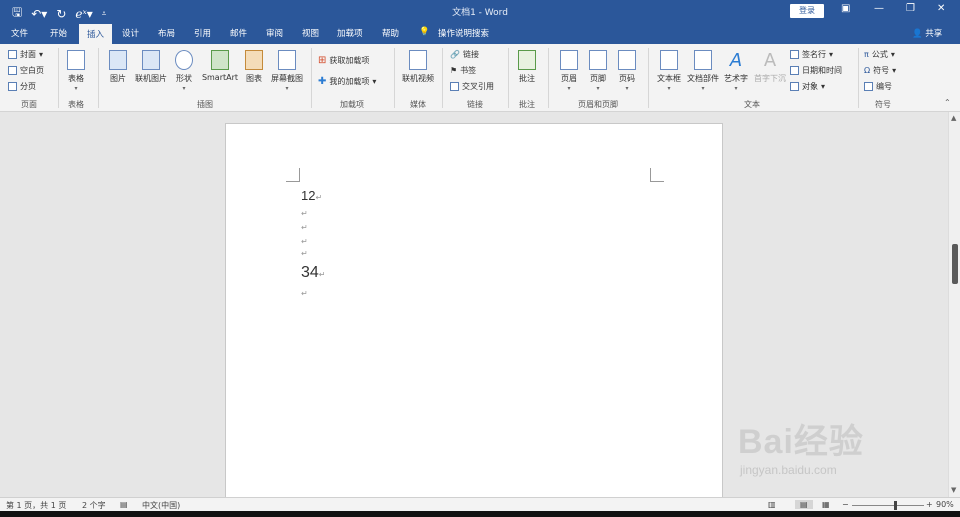 Image resolution: width=960 pixels, height=517 pixels. I want to click on screenshot-button: 屏幕截图 ▾, so click(287, 71).